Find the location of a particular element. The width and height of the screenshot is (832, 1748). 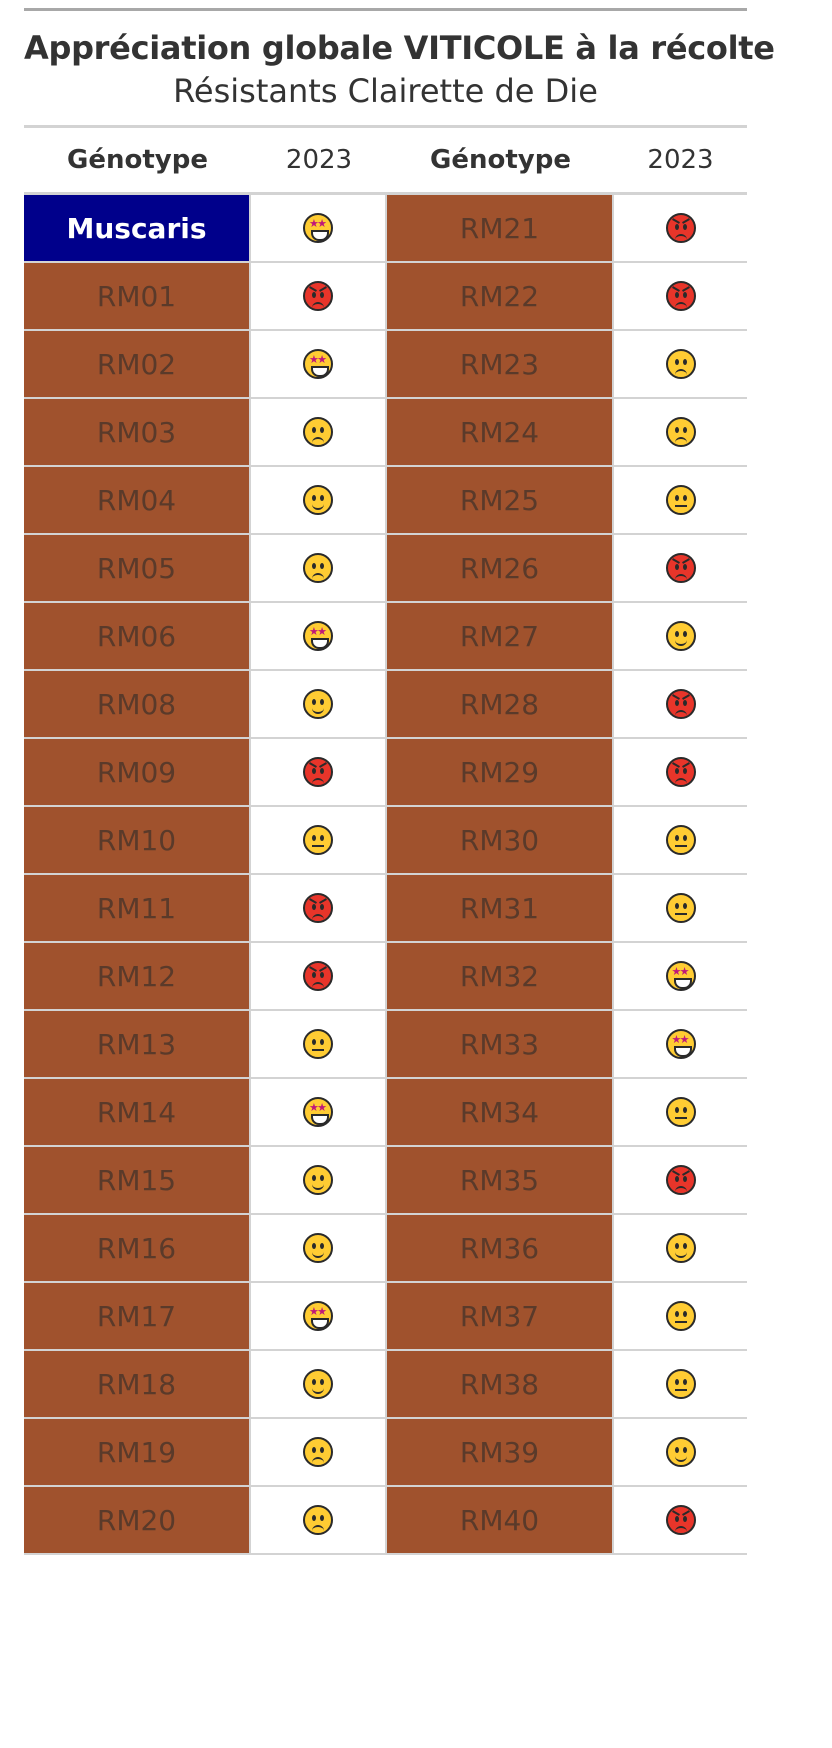

header-genotype-right: Génotype is located at coordinates (500, 160).